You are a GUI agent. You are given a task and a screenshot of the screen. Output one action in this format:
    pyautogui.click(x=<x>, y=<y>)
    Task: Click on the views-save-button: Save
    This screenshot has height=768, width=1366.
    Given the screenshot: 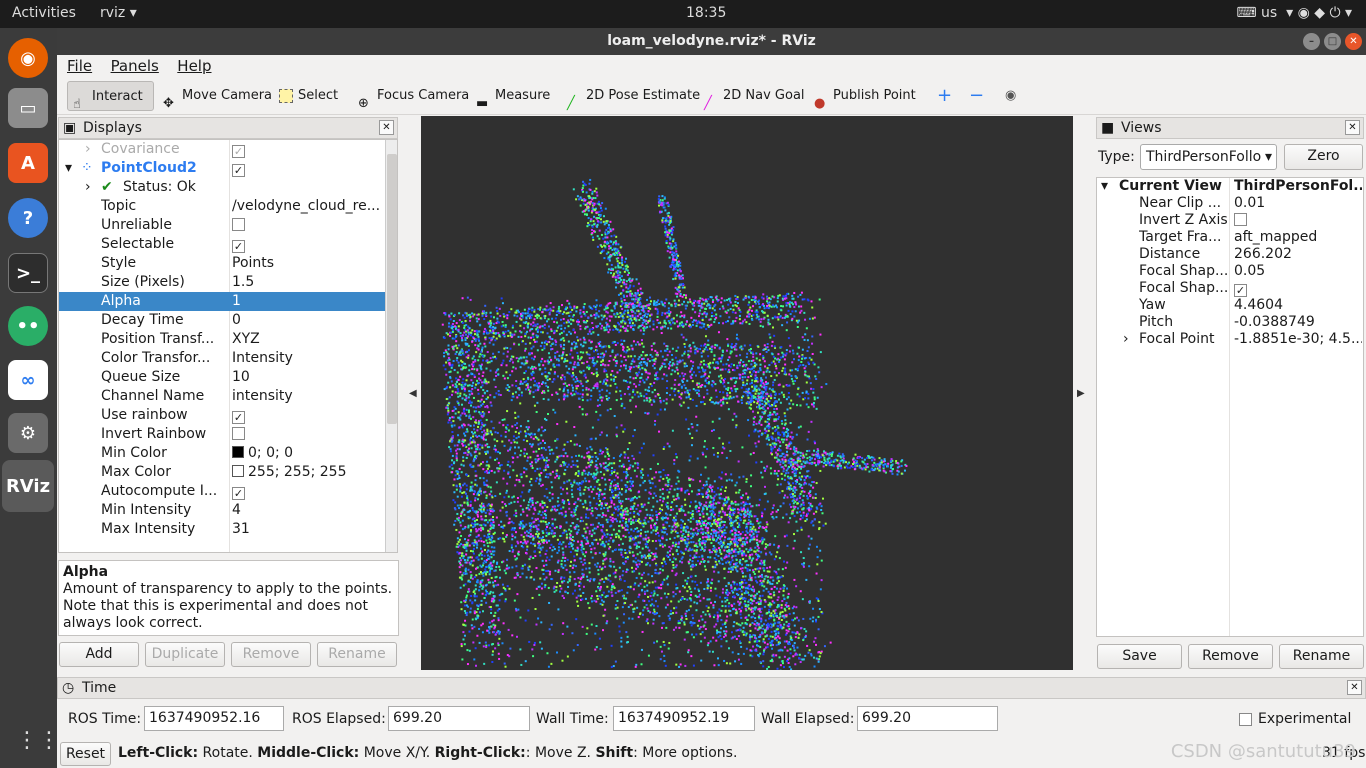 What is the action you would take?
    pyautogui.click(x=1139, y=656)
    